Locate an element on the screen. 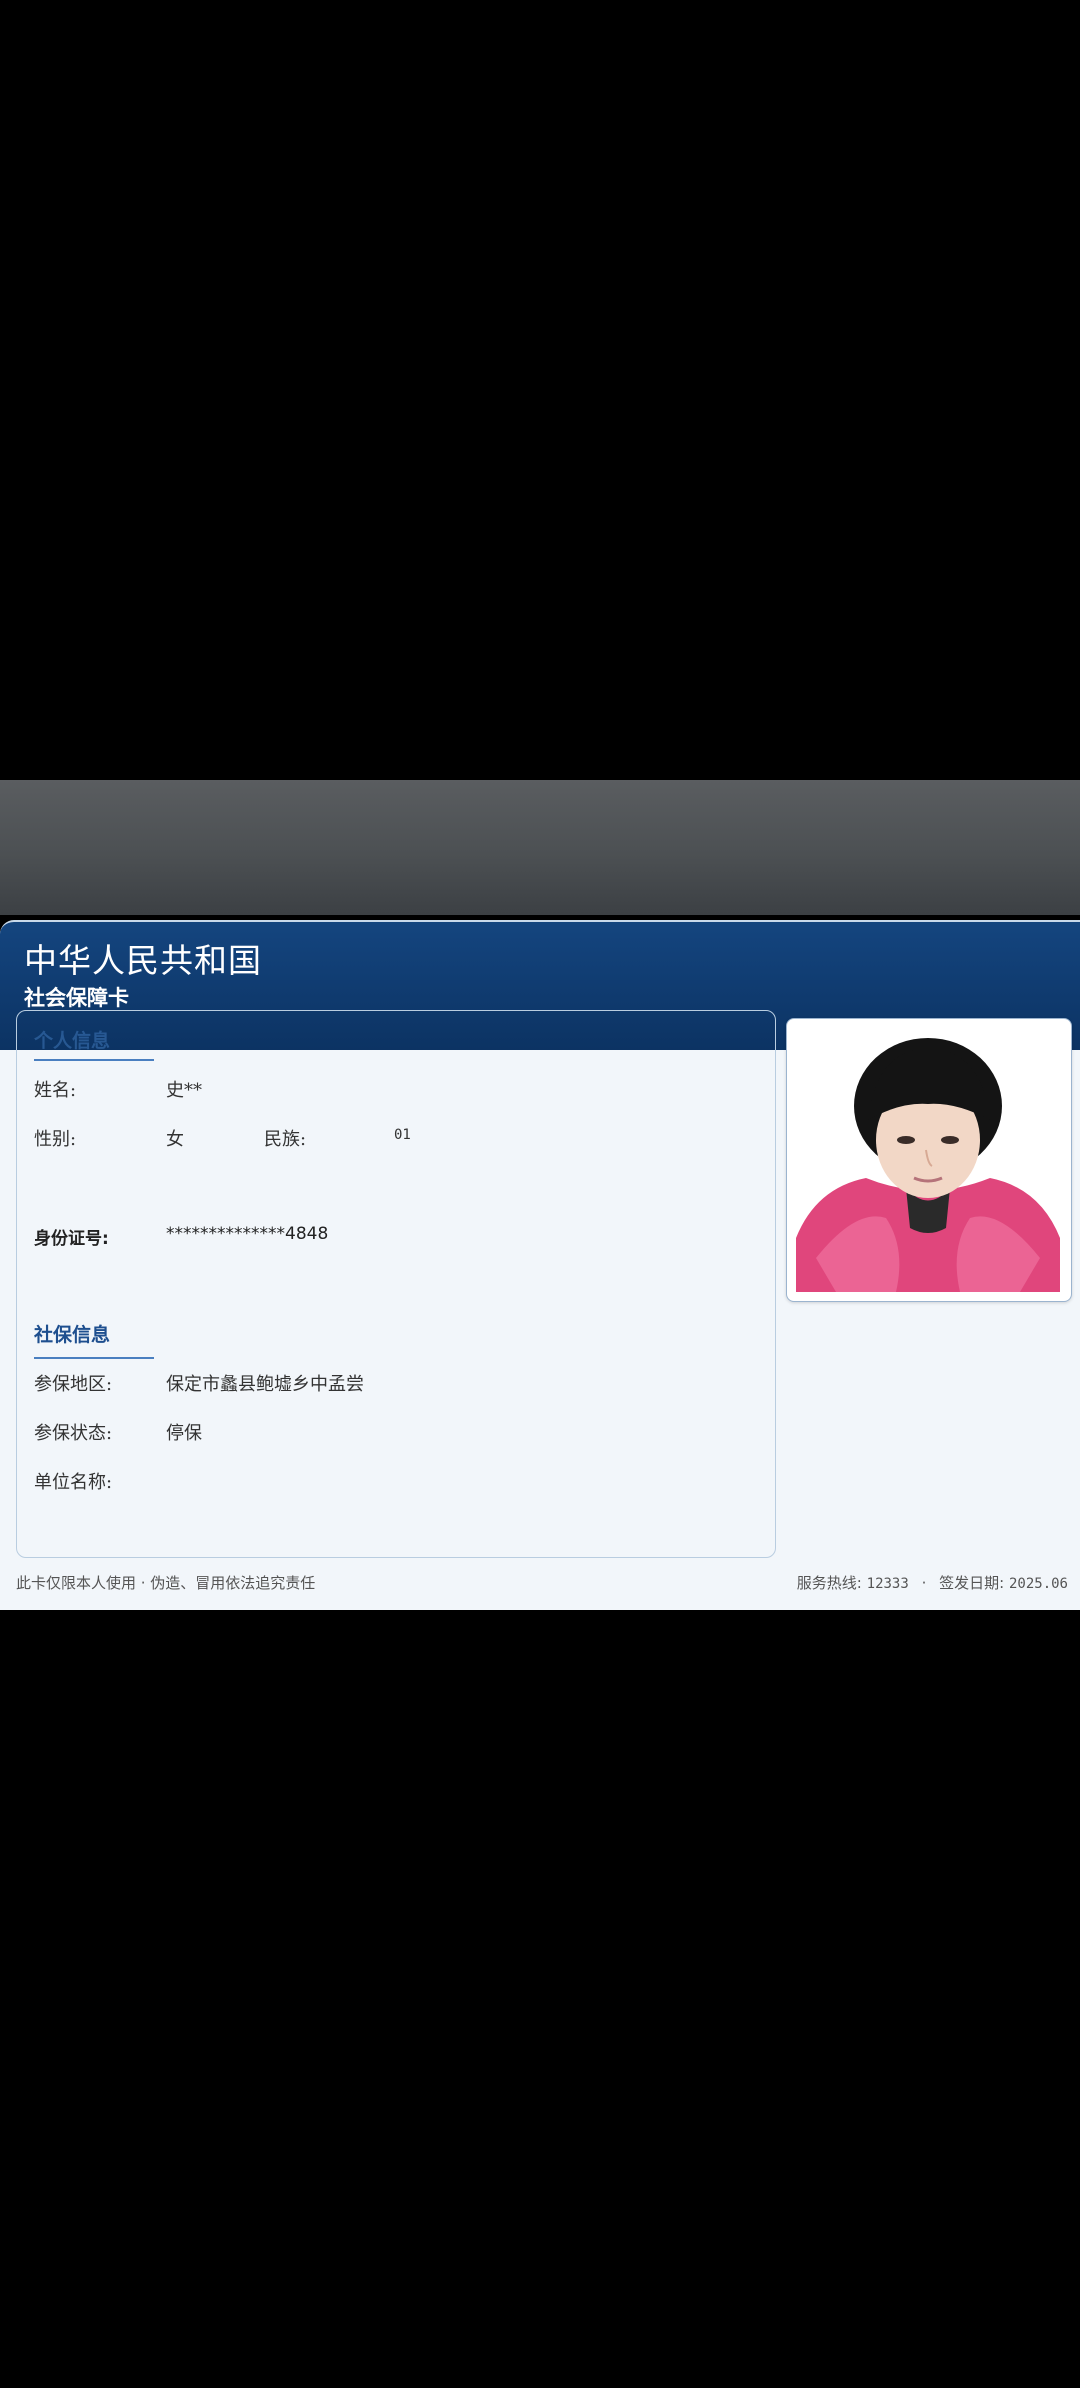 This screenshot has height=2388, width=1080. region-value: 保定市蠡县鲍墟乡中孟尝 is located at coordinates (265, 1384).